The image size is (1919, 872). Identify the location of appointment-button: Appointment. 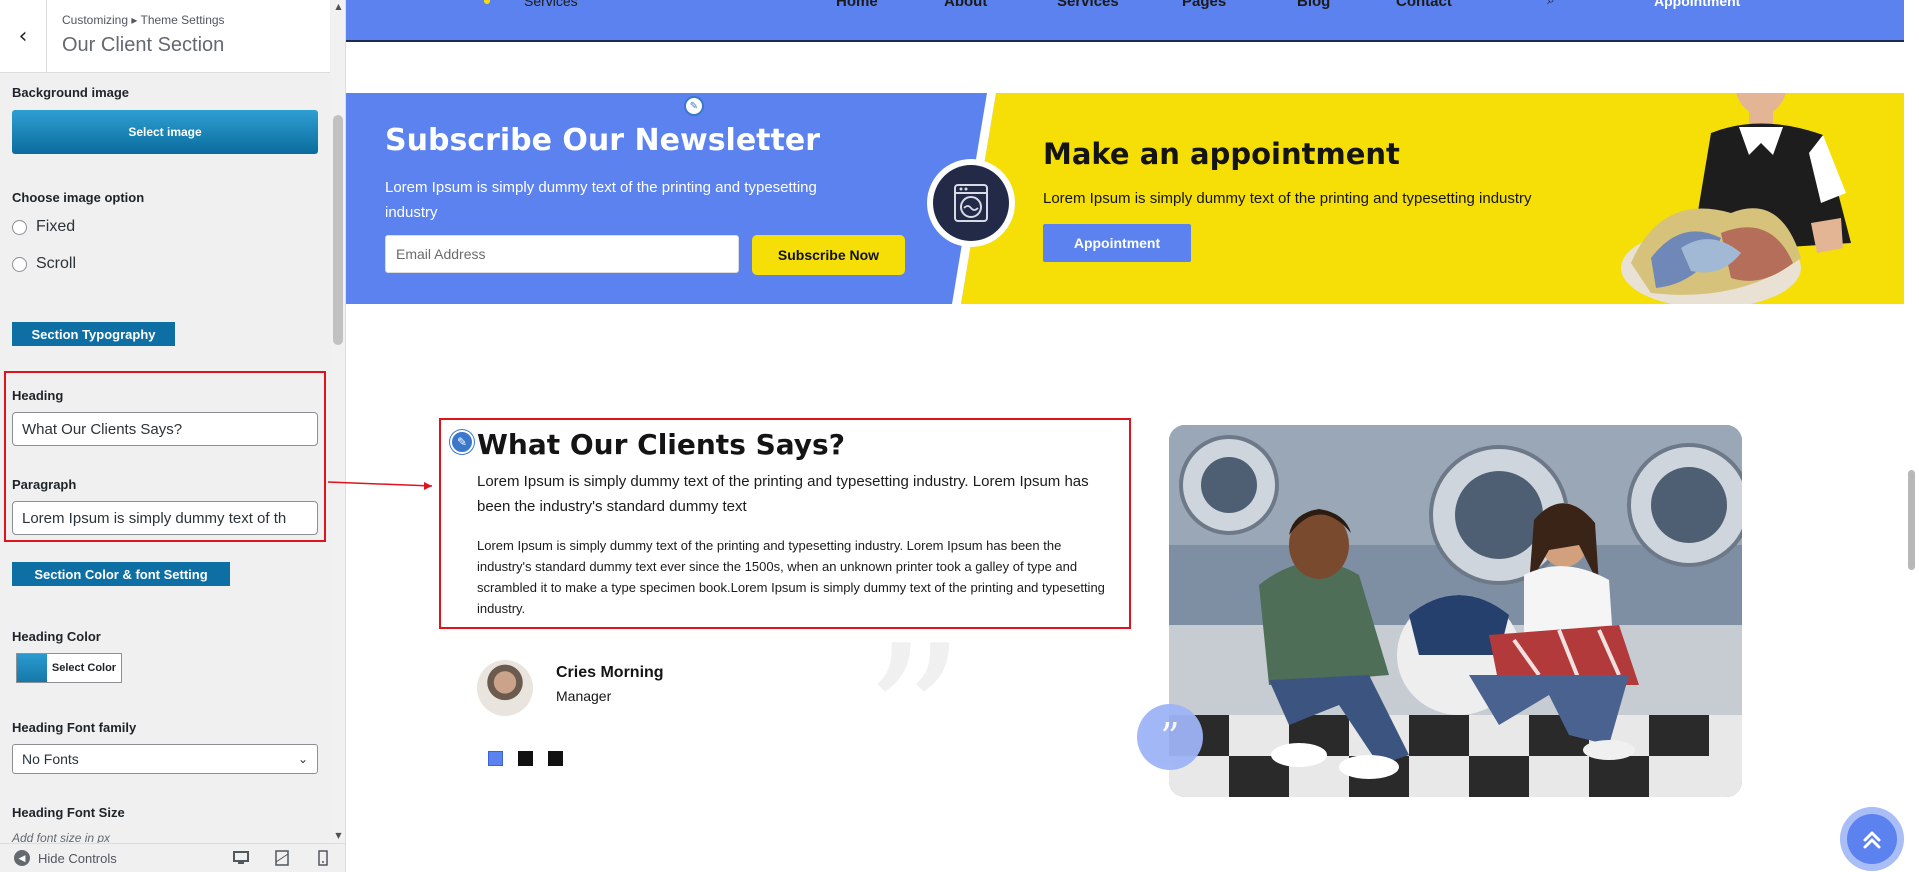
(1117, 243).